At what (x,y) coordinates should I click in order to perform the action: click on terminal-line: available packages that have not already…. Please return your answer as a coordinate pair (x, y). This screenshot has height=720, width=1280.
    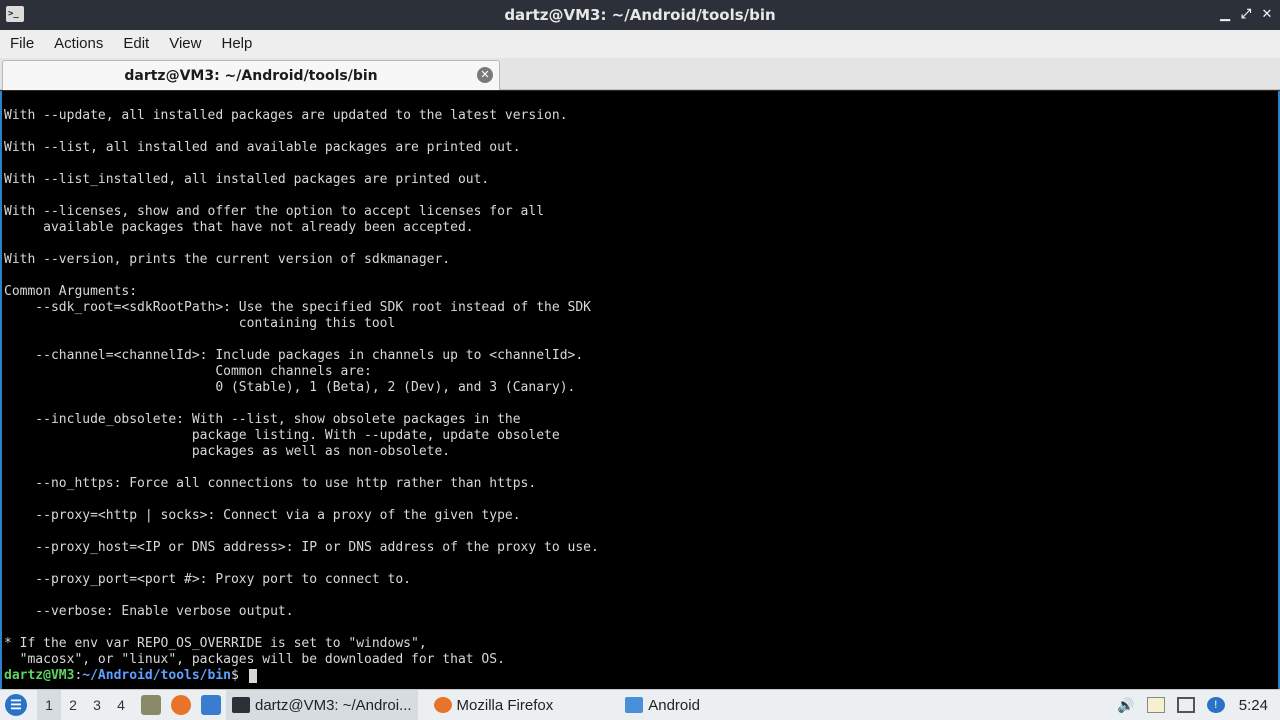
    Looking at the image, I should click on (239, 227).